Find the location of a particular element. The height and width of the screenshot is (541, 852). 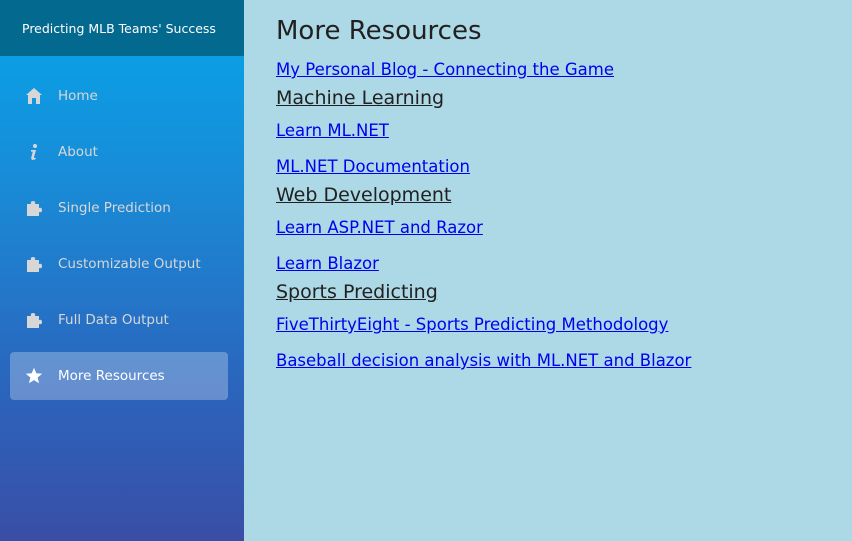

sidebar-item-more-resources: More Resources is located at coordinates (119, 376).